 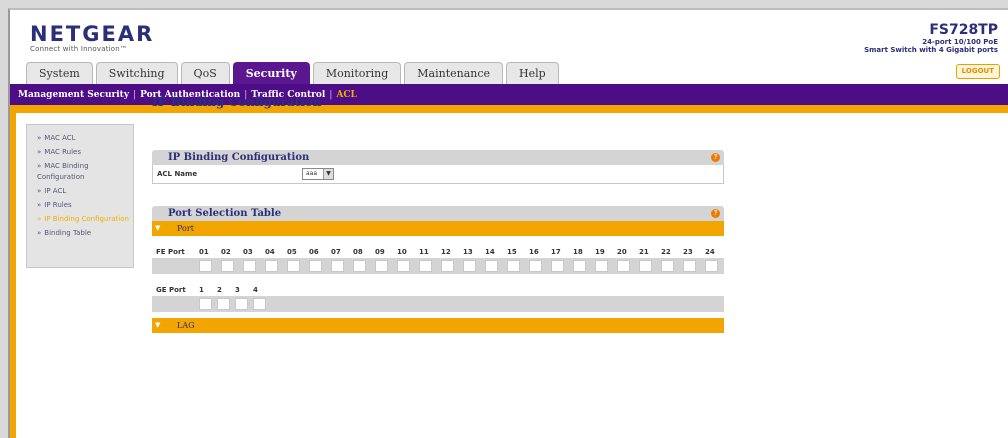 I want to click on fe-port-number: 07, so click(x=336, y=252).